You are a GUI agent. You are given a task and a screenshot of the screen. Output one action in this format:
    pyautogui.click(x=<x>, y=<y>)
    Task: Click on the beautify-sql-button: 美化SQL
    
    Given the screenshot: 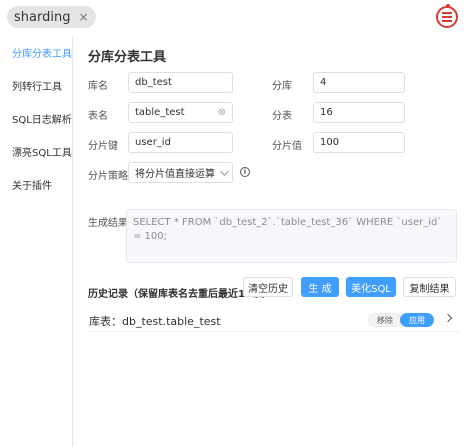 What is the action you would take?
    pyautogui.click(x=371, y=287)
    